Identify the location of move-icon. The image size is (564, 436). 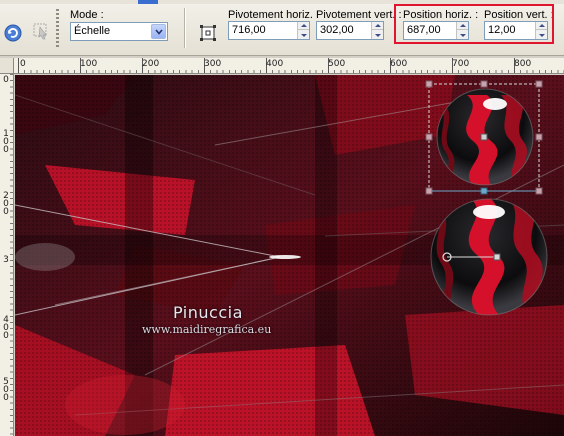
(40, 31).